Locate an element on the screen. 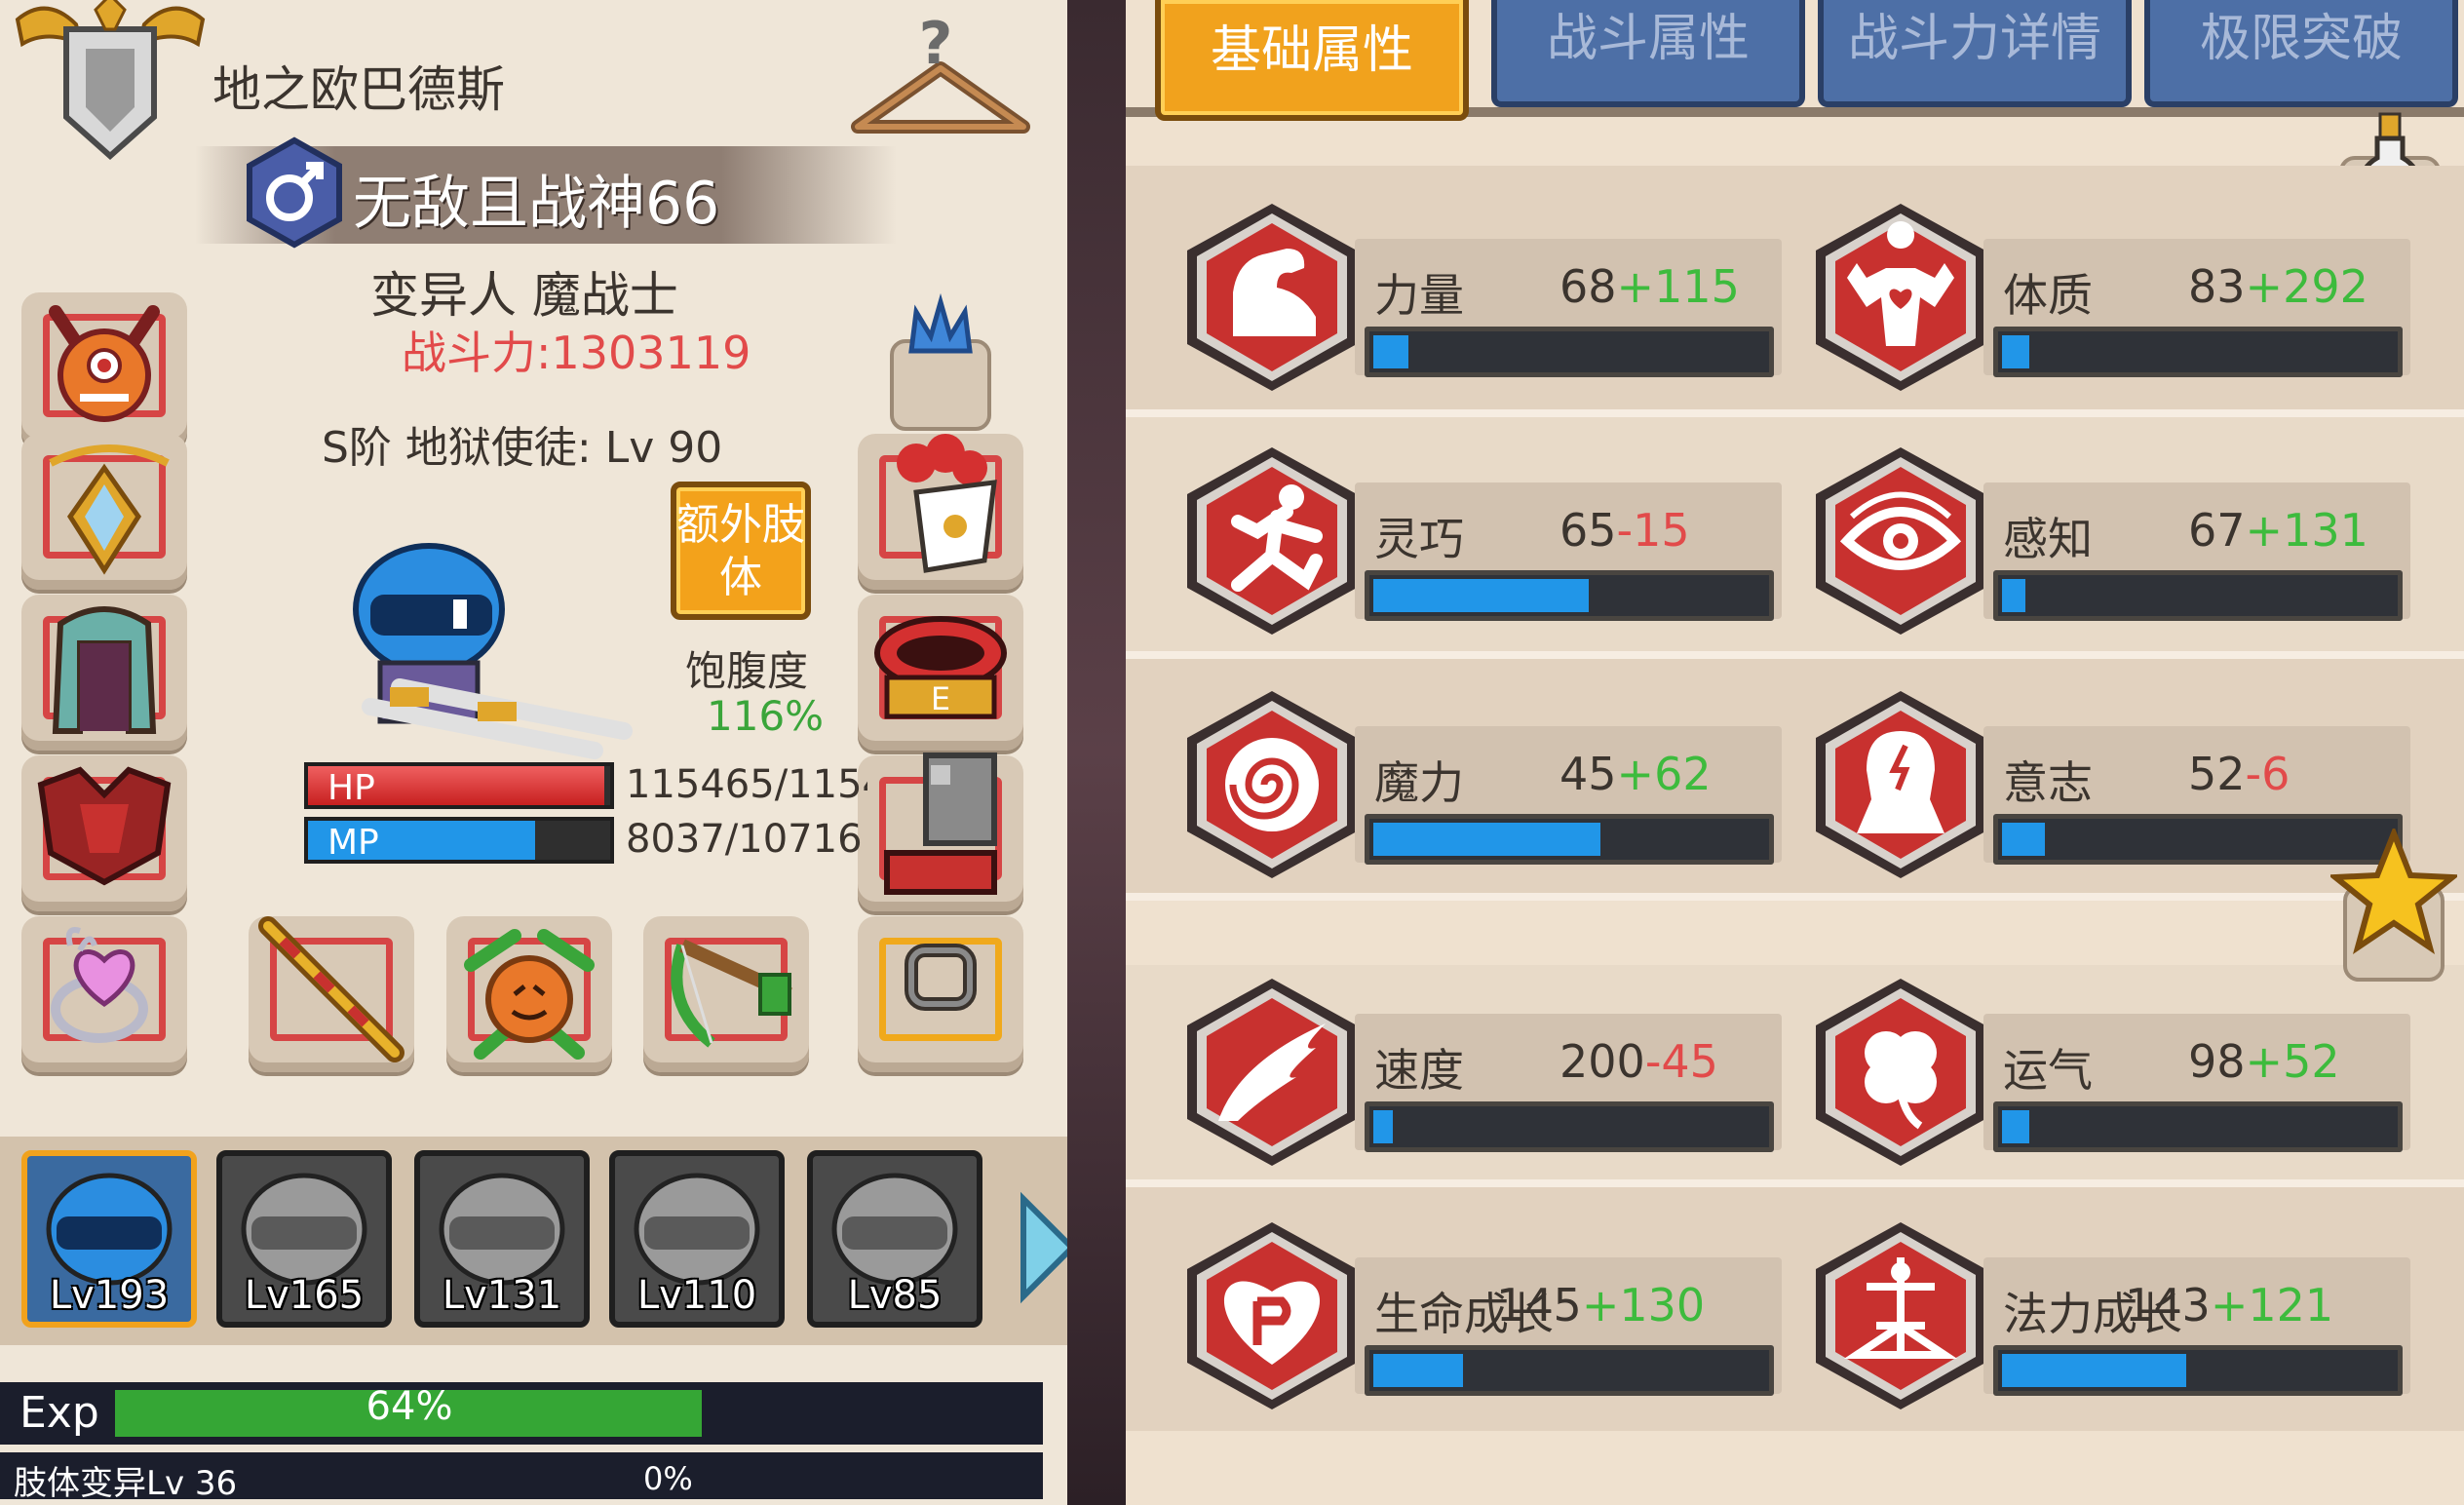 Image resolution: width=2464 pixels, height=1505 pixels. stat-clover: 运气 98+52 is located at coordinates (2115, 1072).